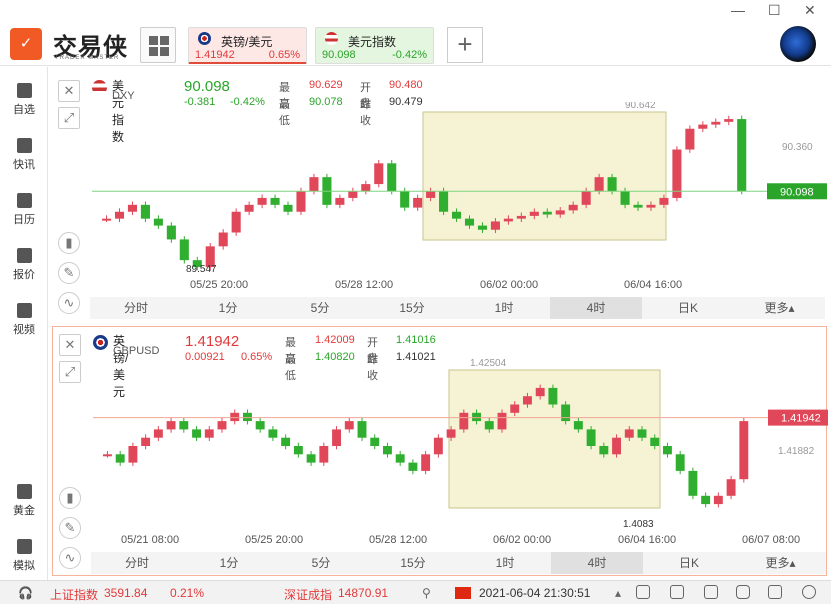  I want to click on index-name: 上证指数, so click(74, 594).